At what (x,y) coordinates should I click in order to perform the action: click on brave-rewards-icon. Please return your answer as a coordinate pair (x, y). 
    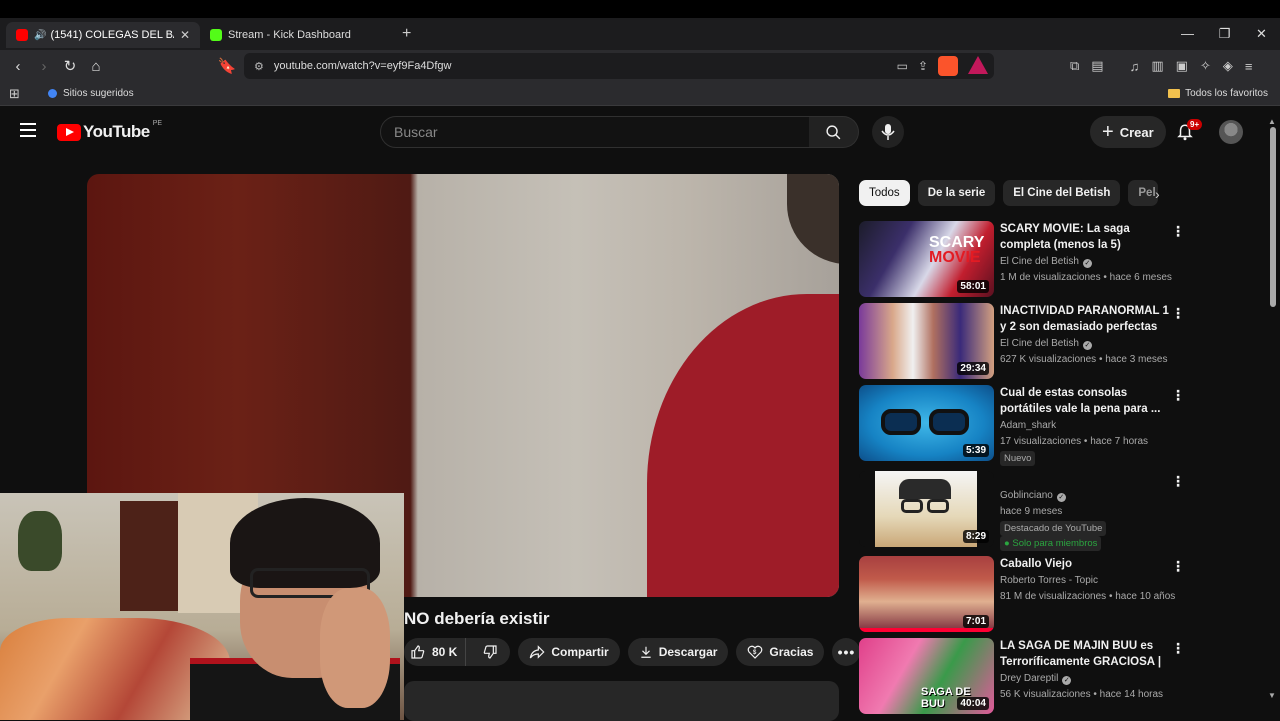
    Looking at the image, I should click on (978, 65).